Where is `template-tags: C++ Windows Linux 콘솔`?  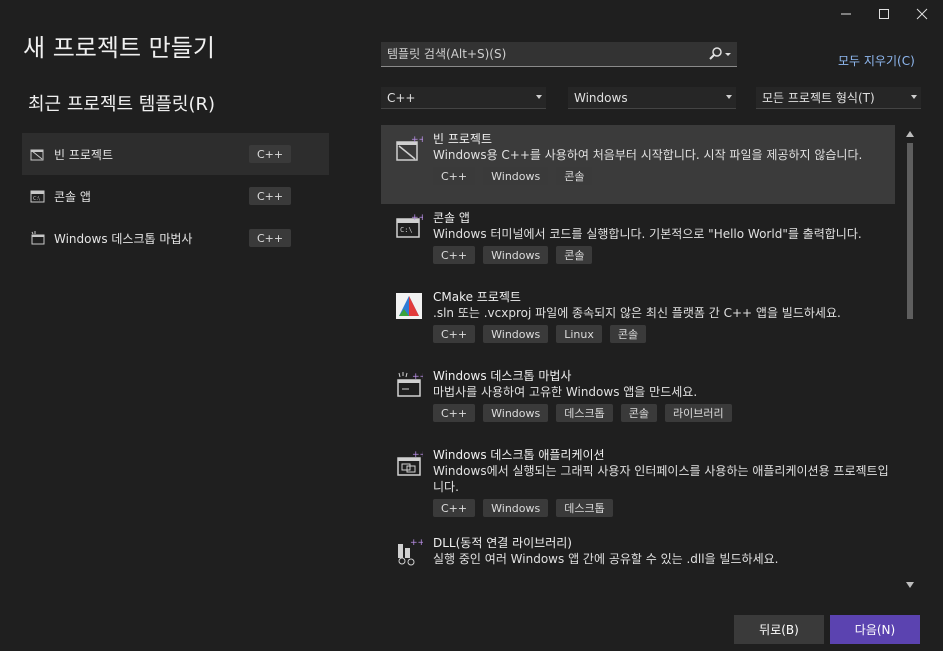
template-tags: C++ Windows Linux 콘솔 is located at coordinates (664, 334).